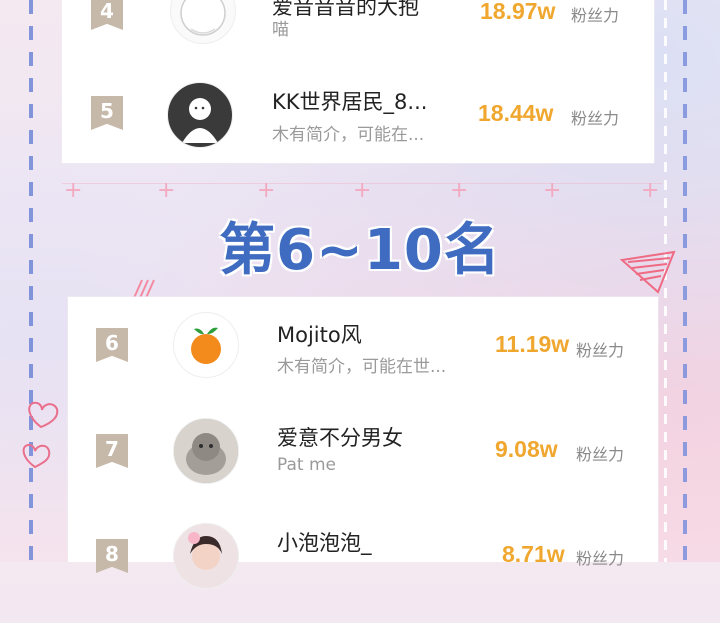 The height and width of the screenshot is (623, 720). I want to click on ranking-row-6: 6 Mojito风 木有简介，可能在世... 11.19w 粉丝力, so click(363, 352).